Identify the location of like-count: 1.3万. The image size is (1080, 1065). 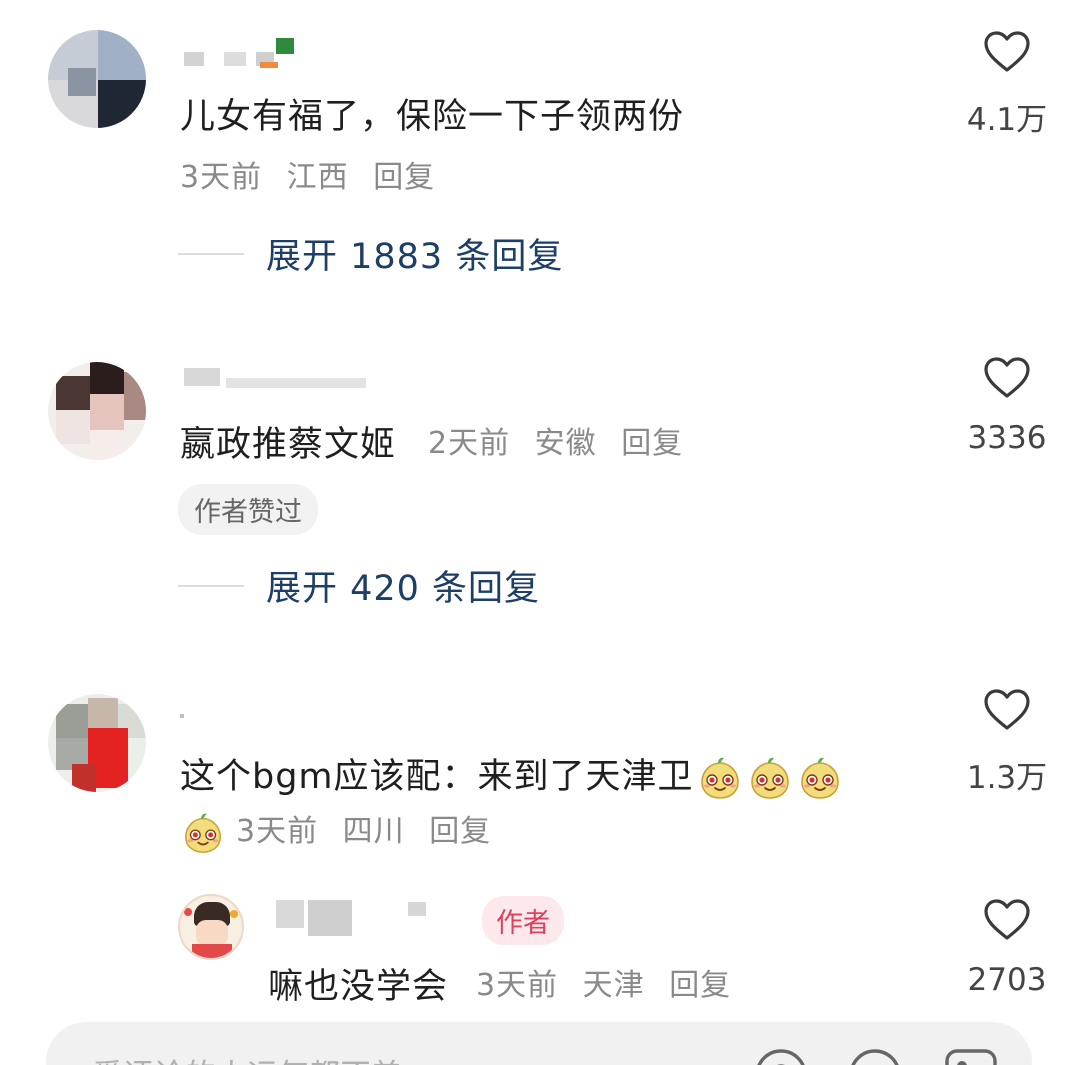
(1007, 778).